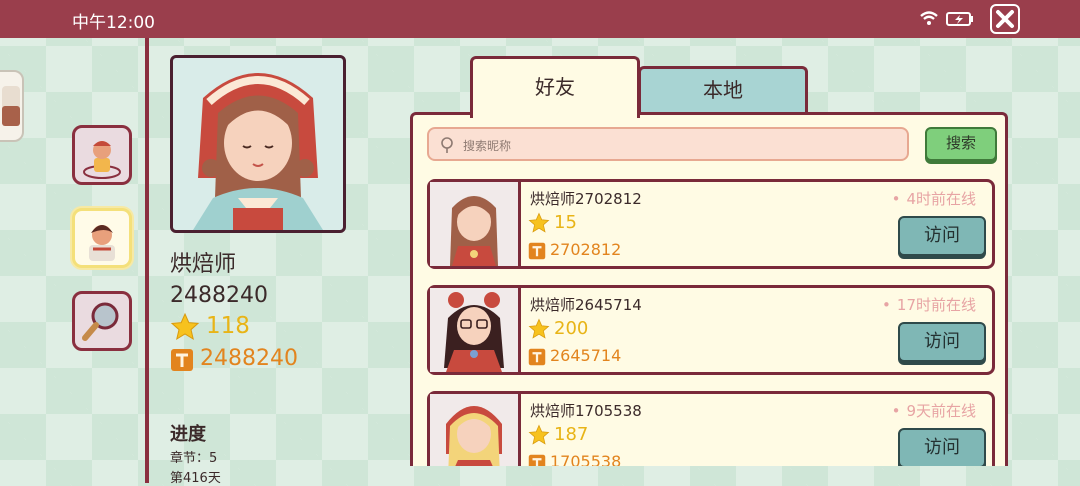 This screenshot has height=486, width=1080. What do you see at coordinates (258, 151) in the screenshot?
I see `baker-girl-portrait` at bounding box center [258, 151].